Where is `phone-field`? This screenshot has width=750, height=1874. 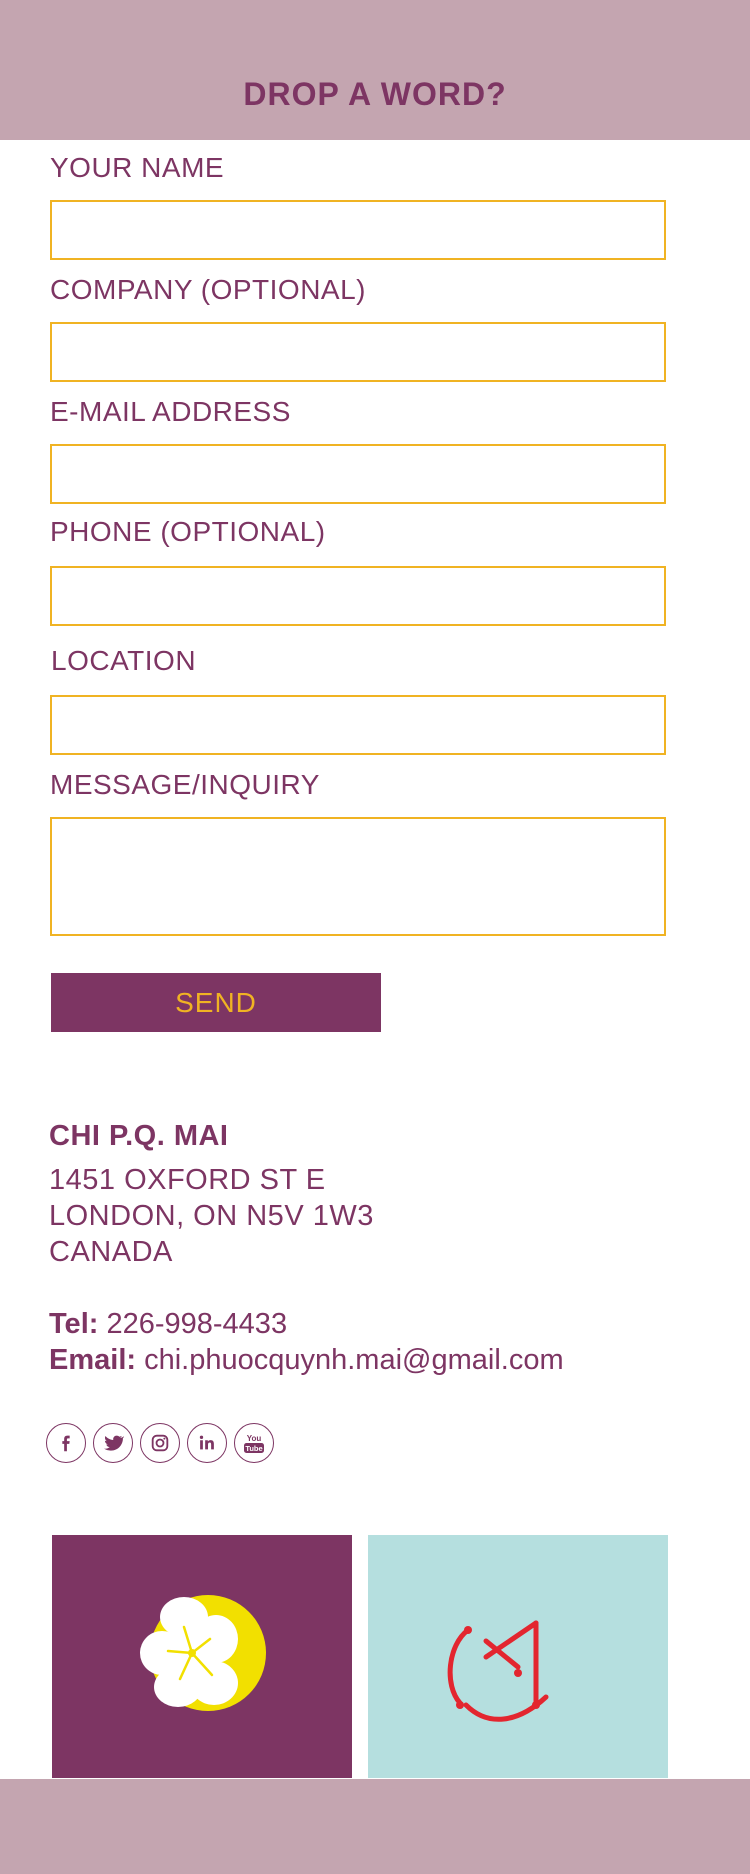
phone-field is located at coordinates (358, 596).